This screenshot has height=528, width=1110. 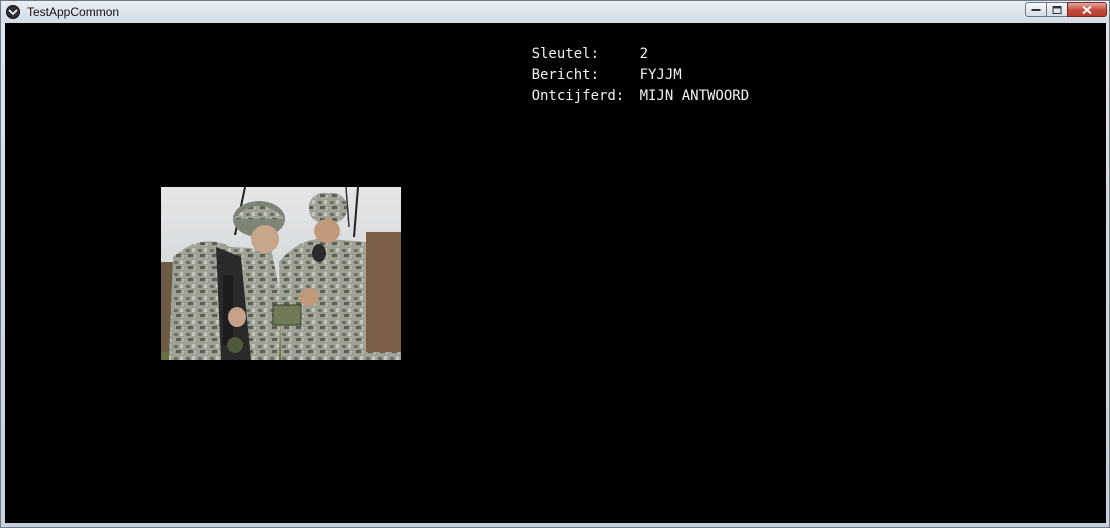 What do you see at coordinates (581, 64) in the screenshot?
I see `message-line: Bericht: FYJJM` at bounding box center [581, 64].